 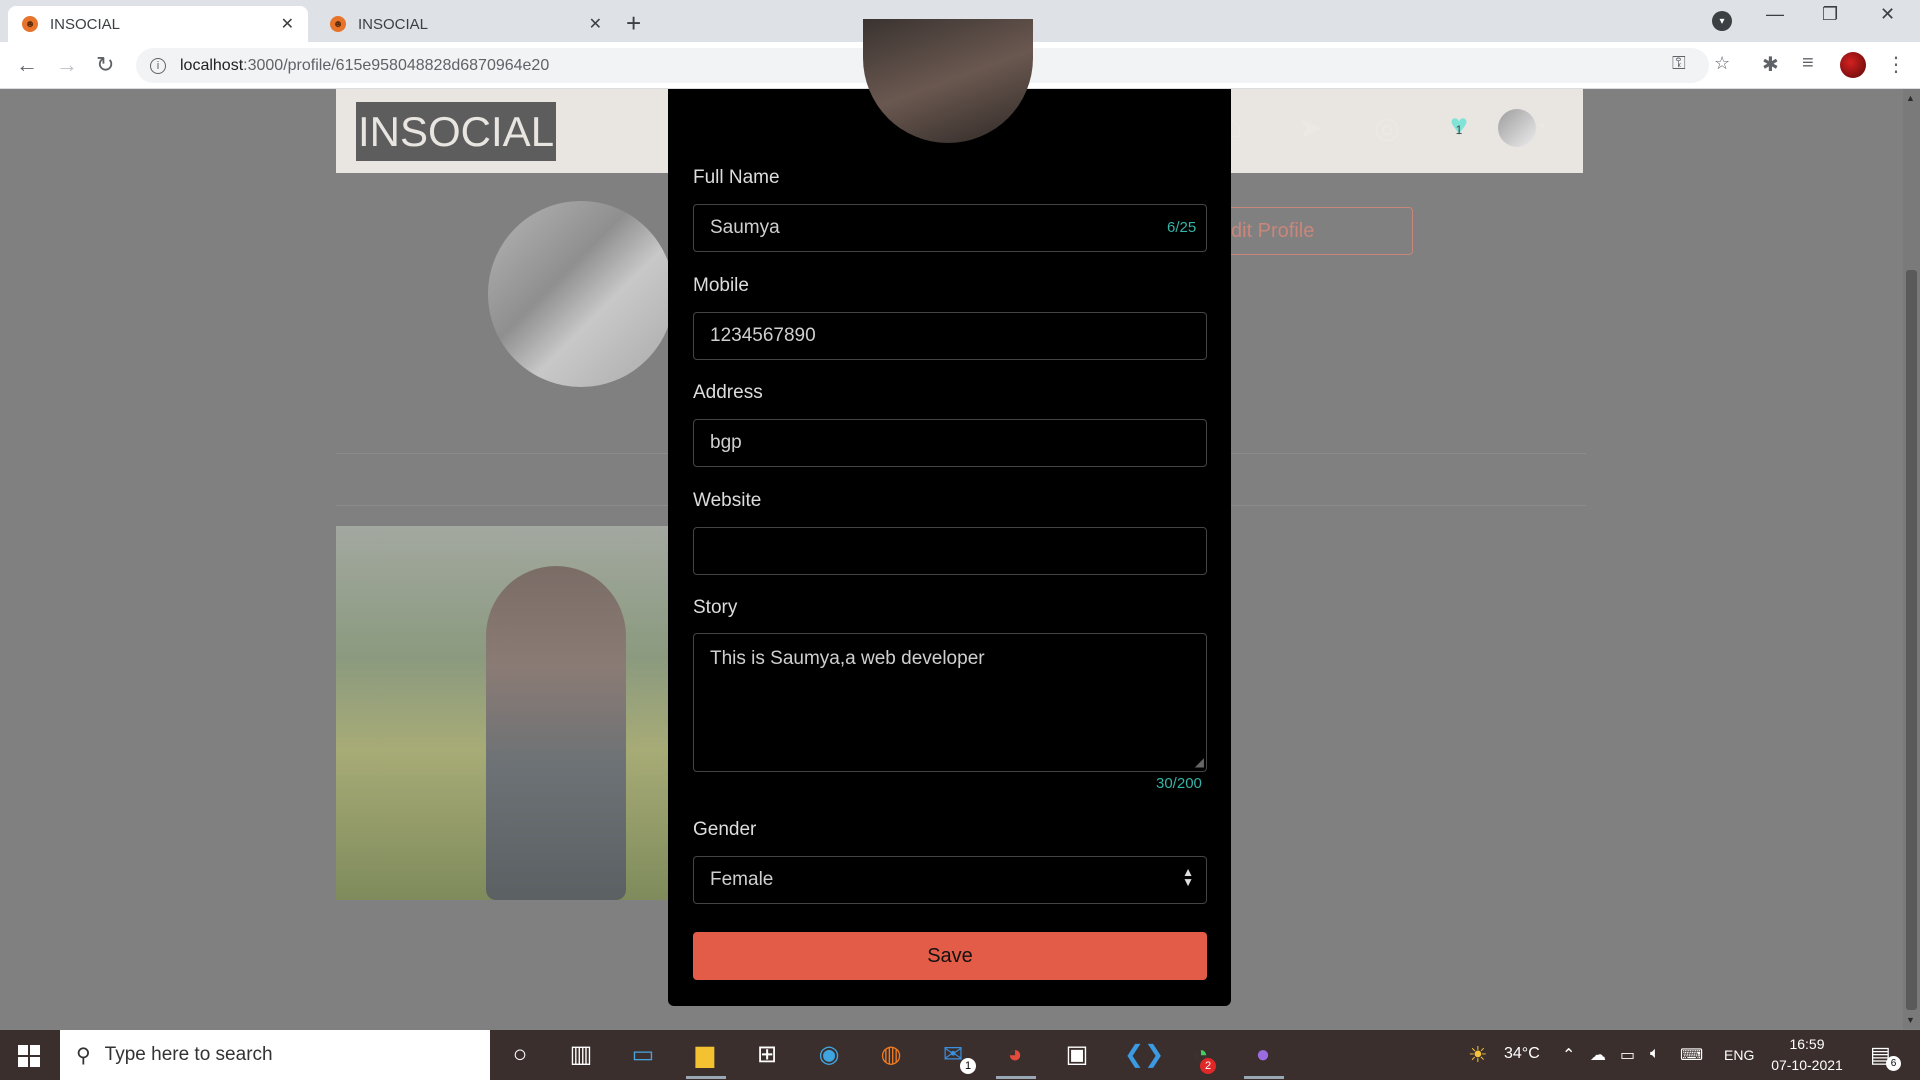 What do you see at coordinates (1319, 231) in the screenshot?
I see `edit-profile-button: dit Profile` at bounding box center [1319, 231].